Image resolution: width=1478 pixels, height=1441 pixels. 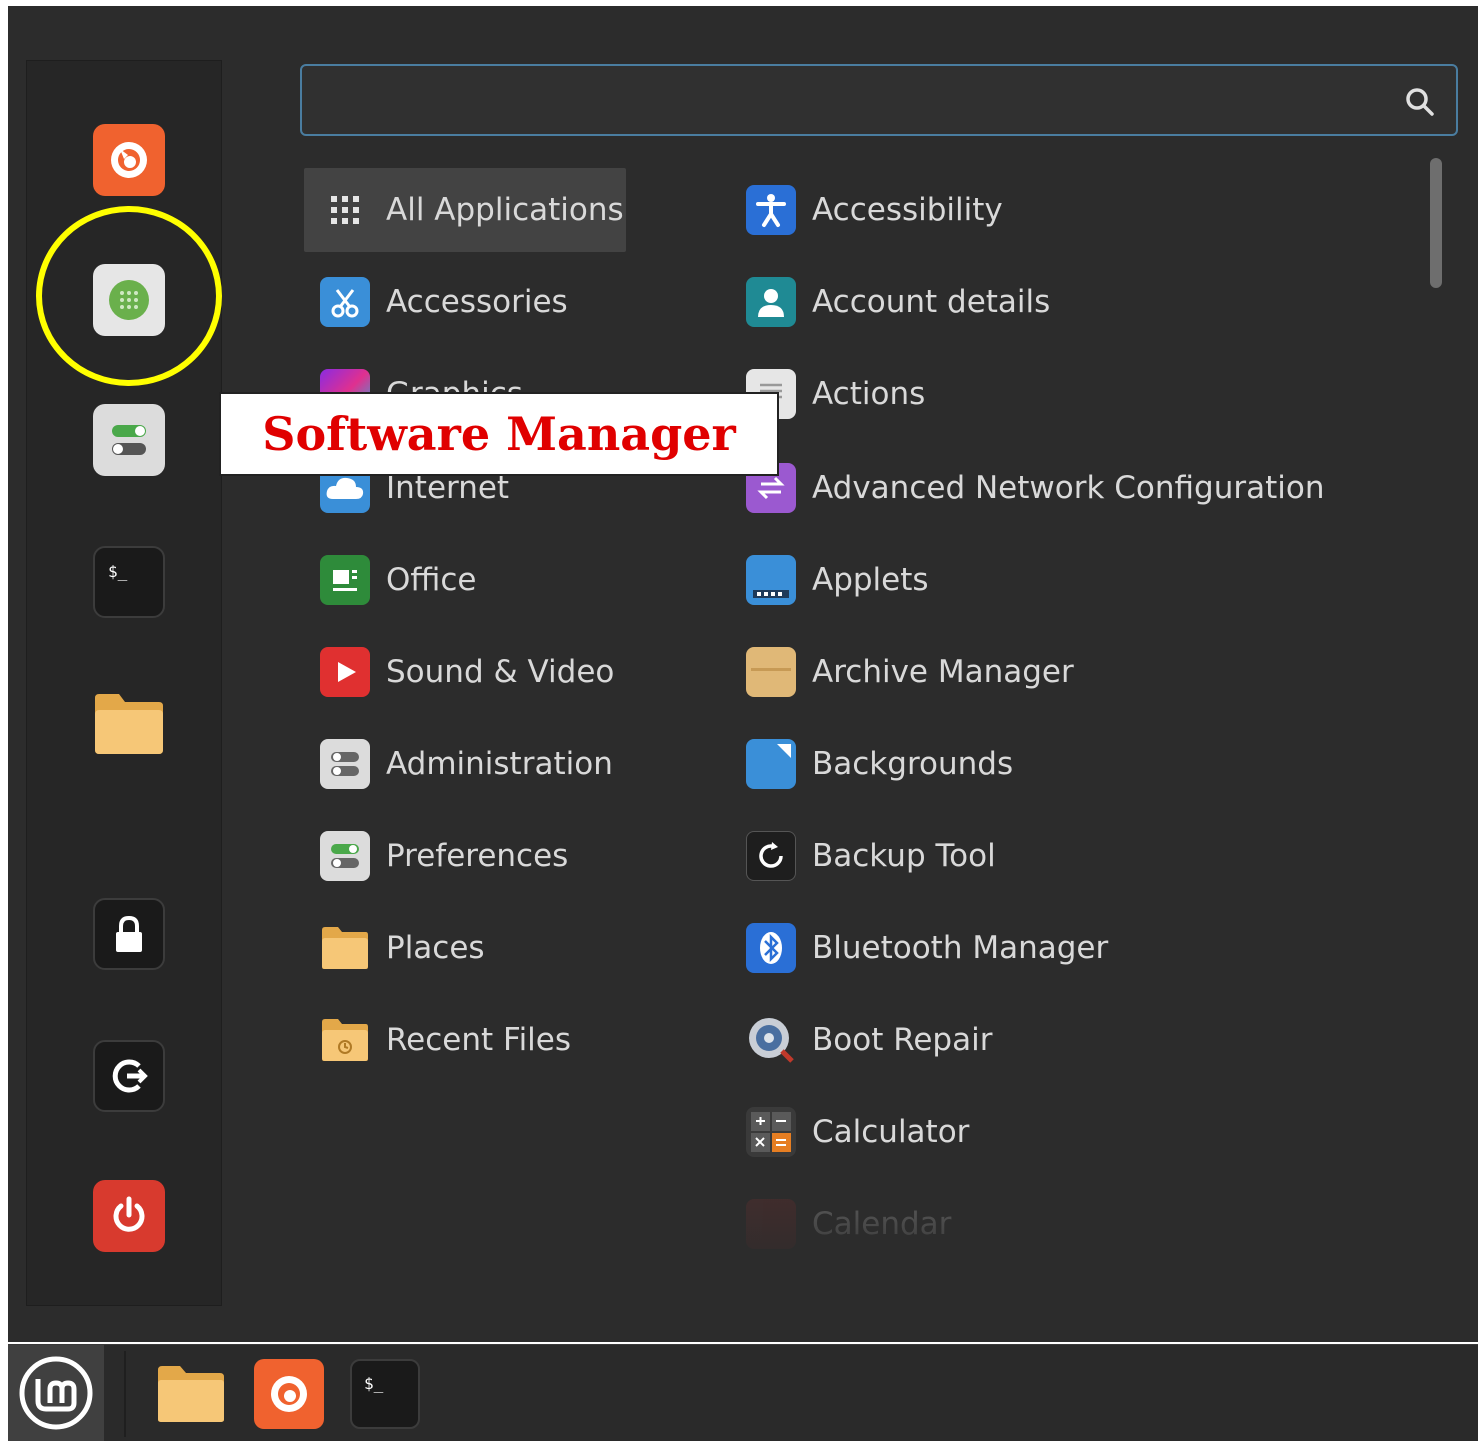 What do you see at coordinates (129, 582) in the screenshot?
I see `favorite-terminal: $_` at bounding box center [129, 582].